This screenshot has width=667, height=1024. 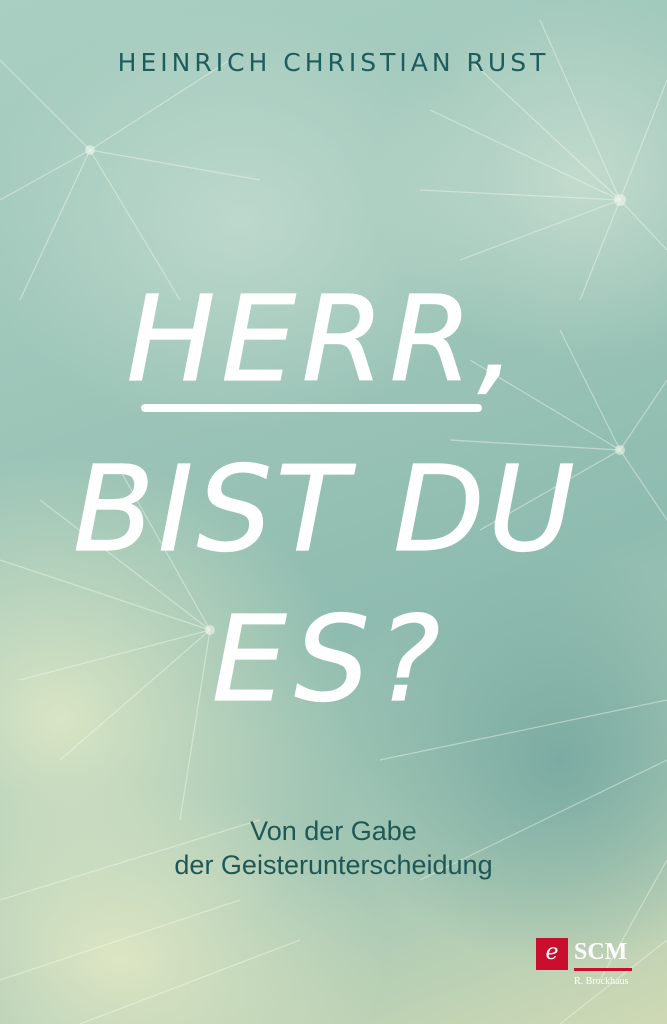 I want to click on ebook-mark: e, so click(x=552, y=954).